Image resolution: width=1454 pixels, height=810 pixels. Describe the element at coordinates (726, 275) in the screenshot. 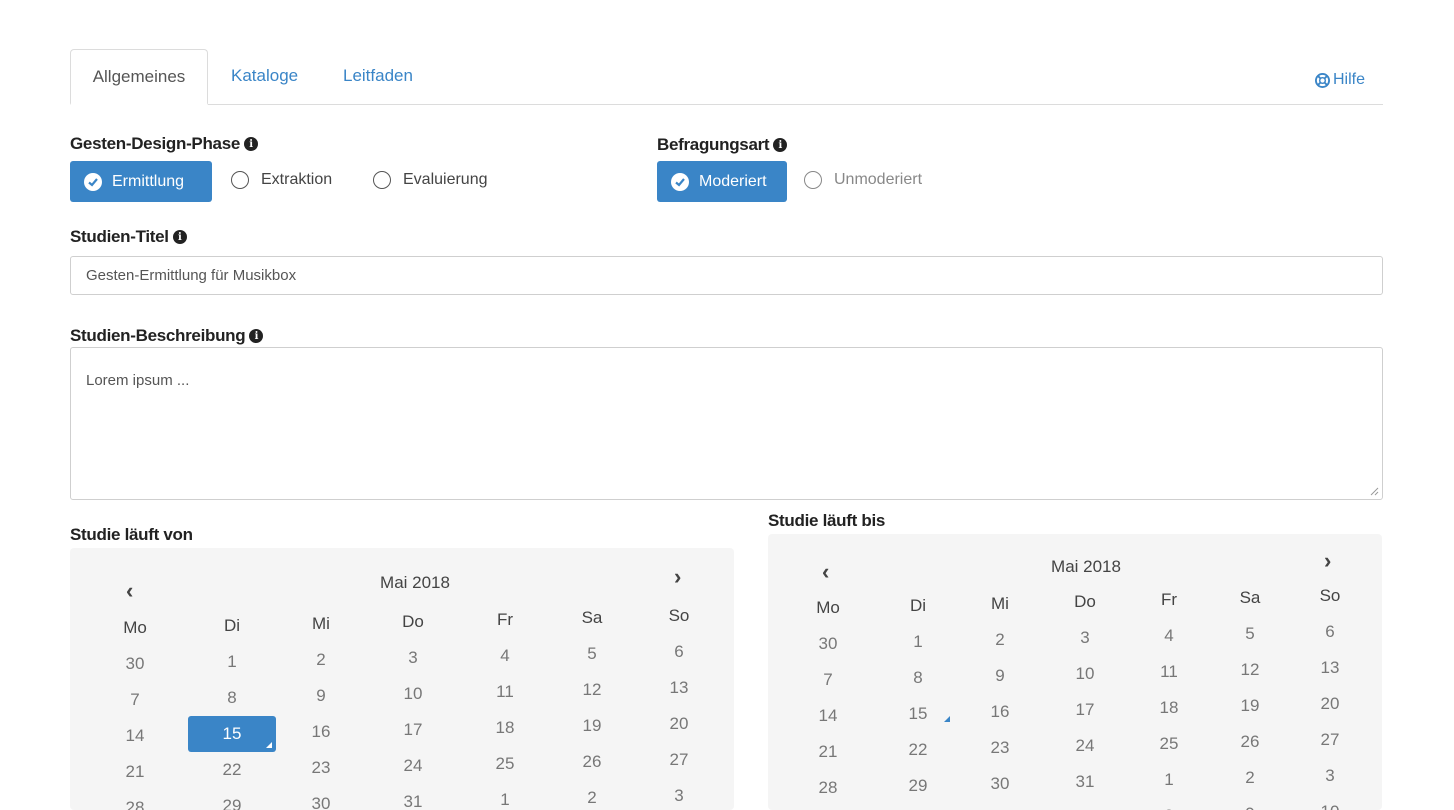

I see `study-title-input: Gesten-Ermittlung für Musikbox` at that location.